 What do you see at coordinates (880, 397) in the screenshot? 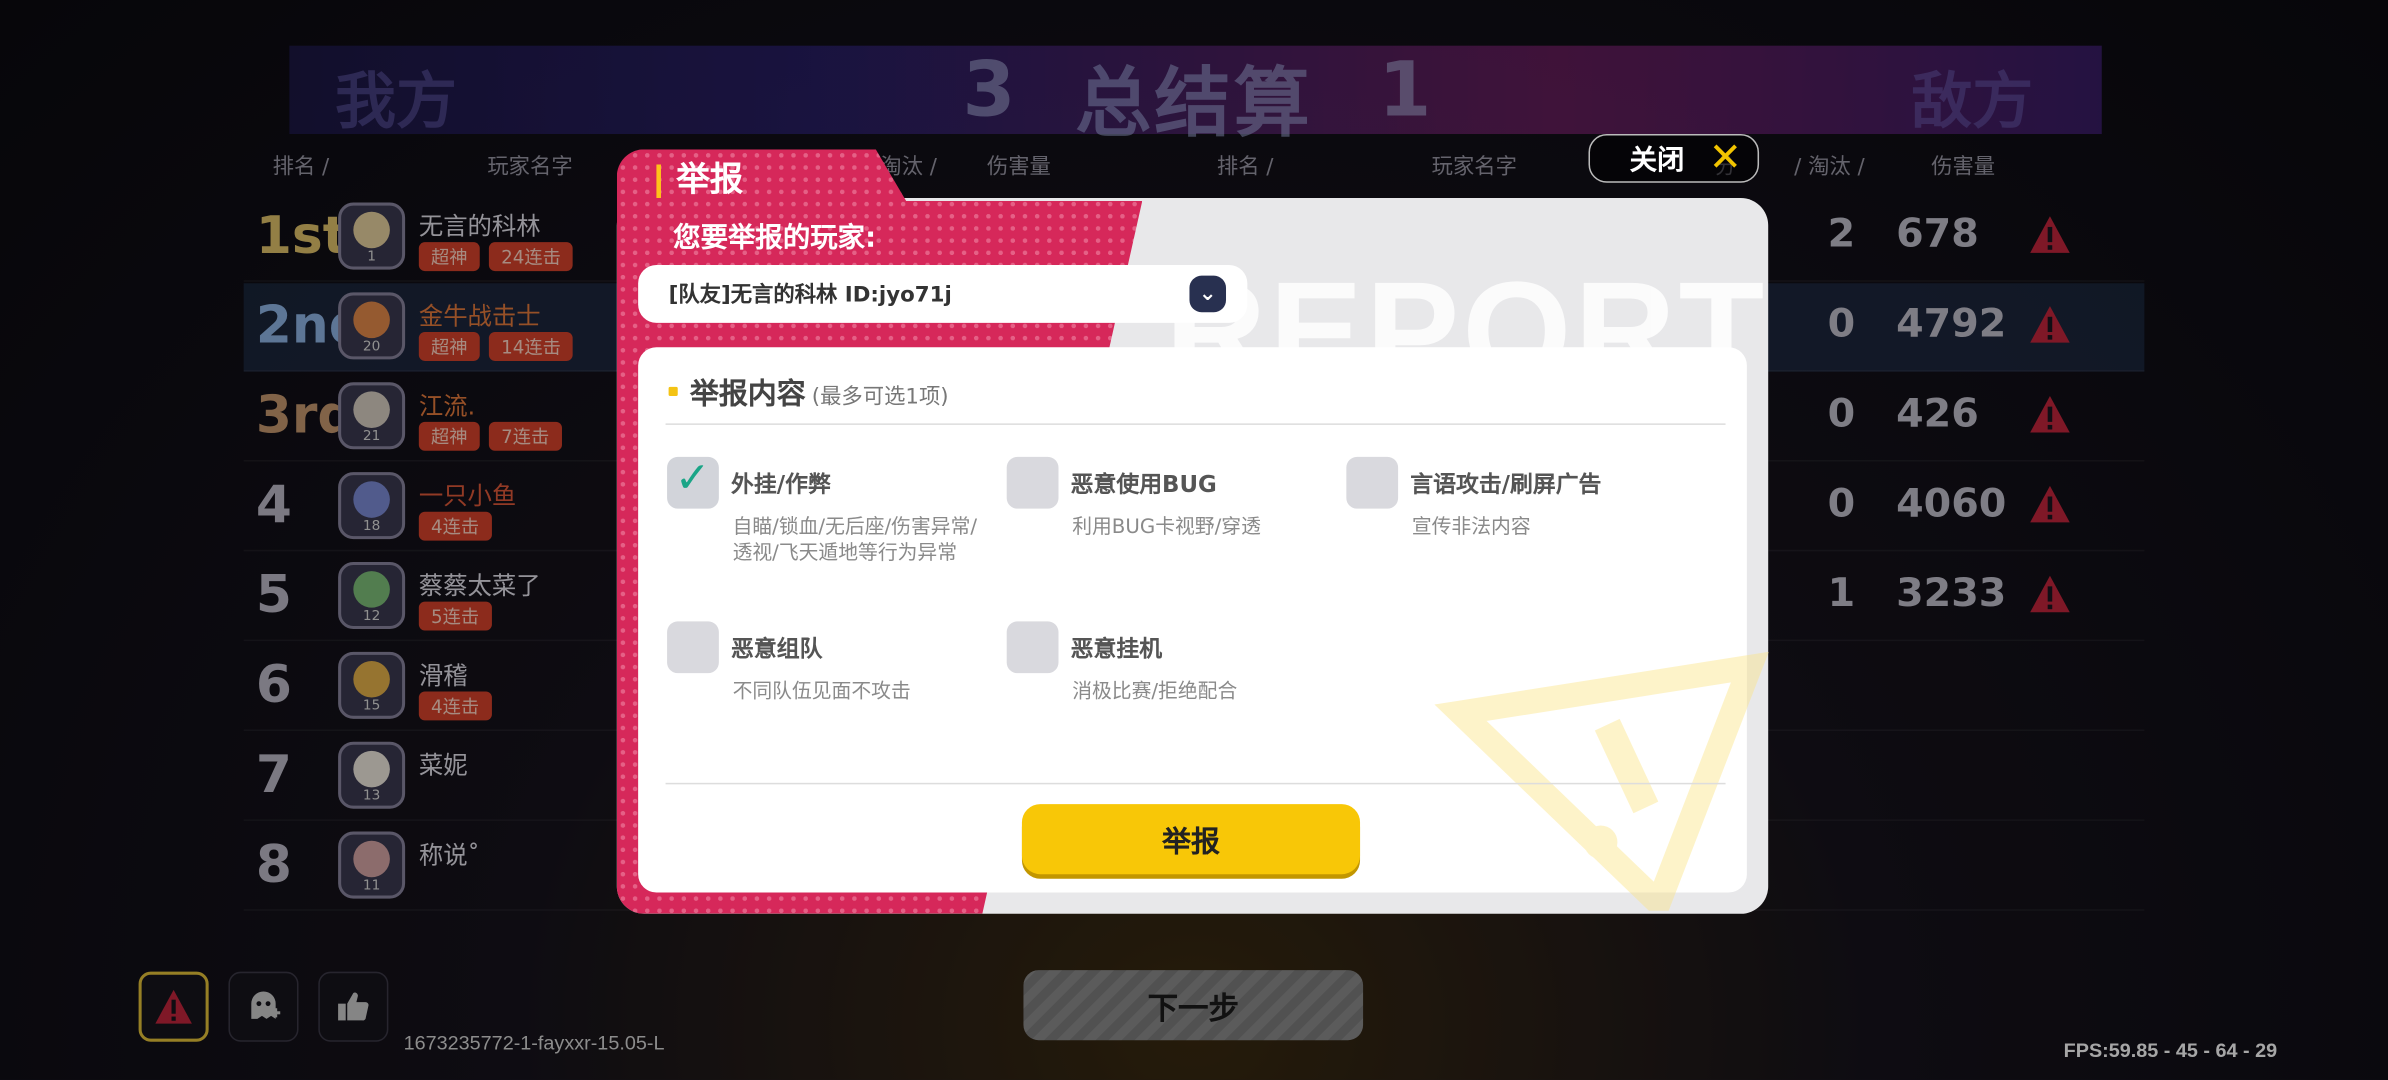
I see `section-hint: (最多可选1项)` at bounding box center [880, 397].